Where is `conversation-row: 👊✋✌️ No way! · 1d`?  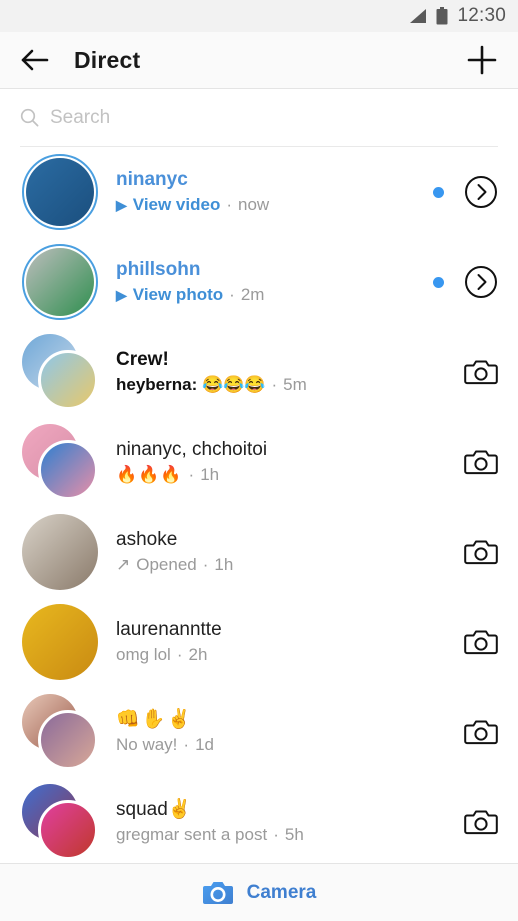
conversation-row: 👊✋✌️ No way! · 1d is located at coordinates (259, 732).